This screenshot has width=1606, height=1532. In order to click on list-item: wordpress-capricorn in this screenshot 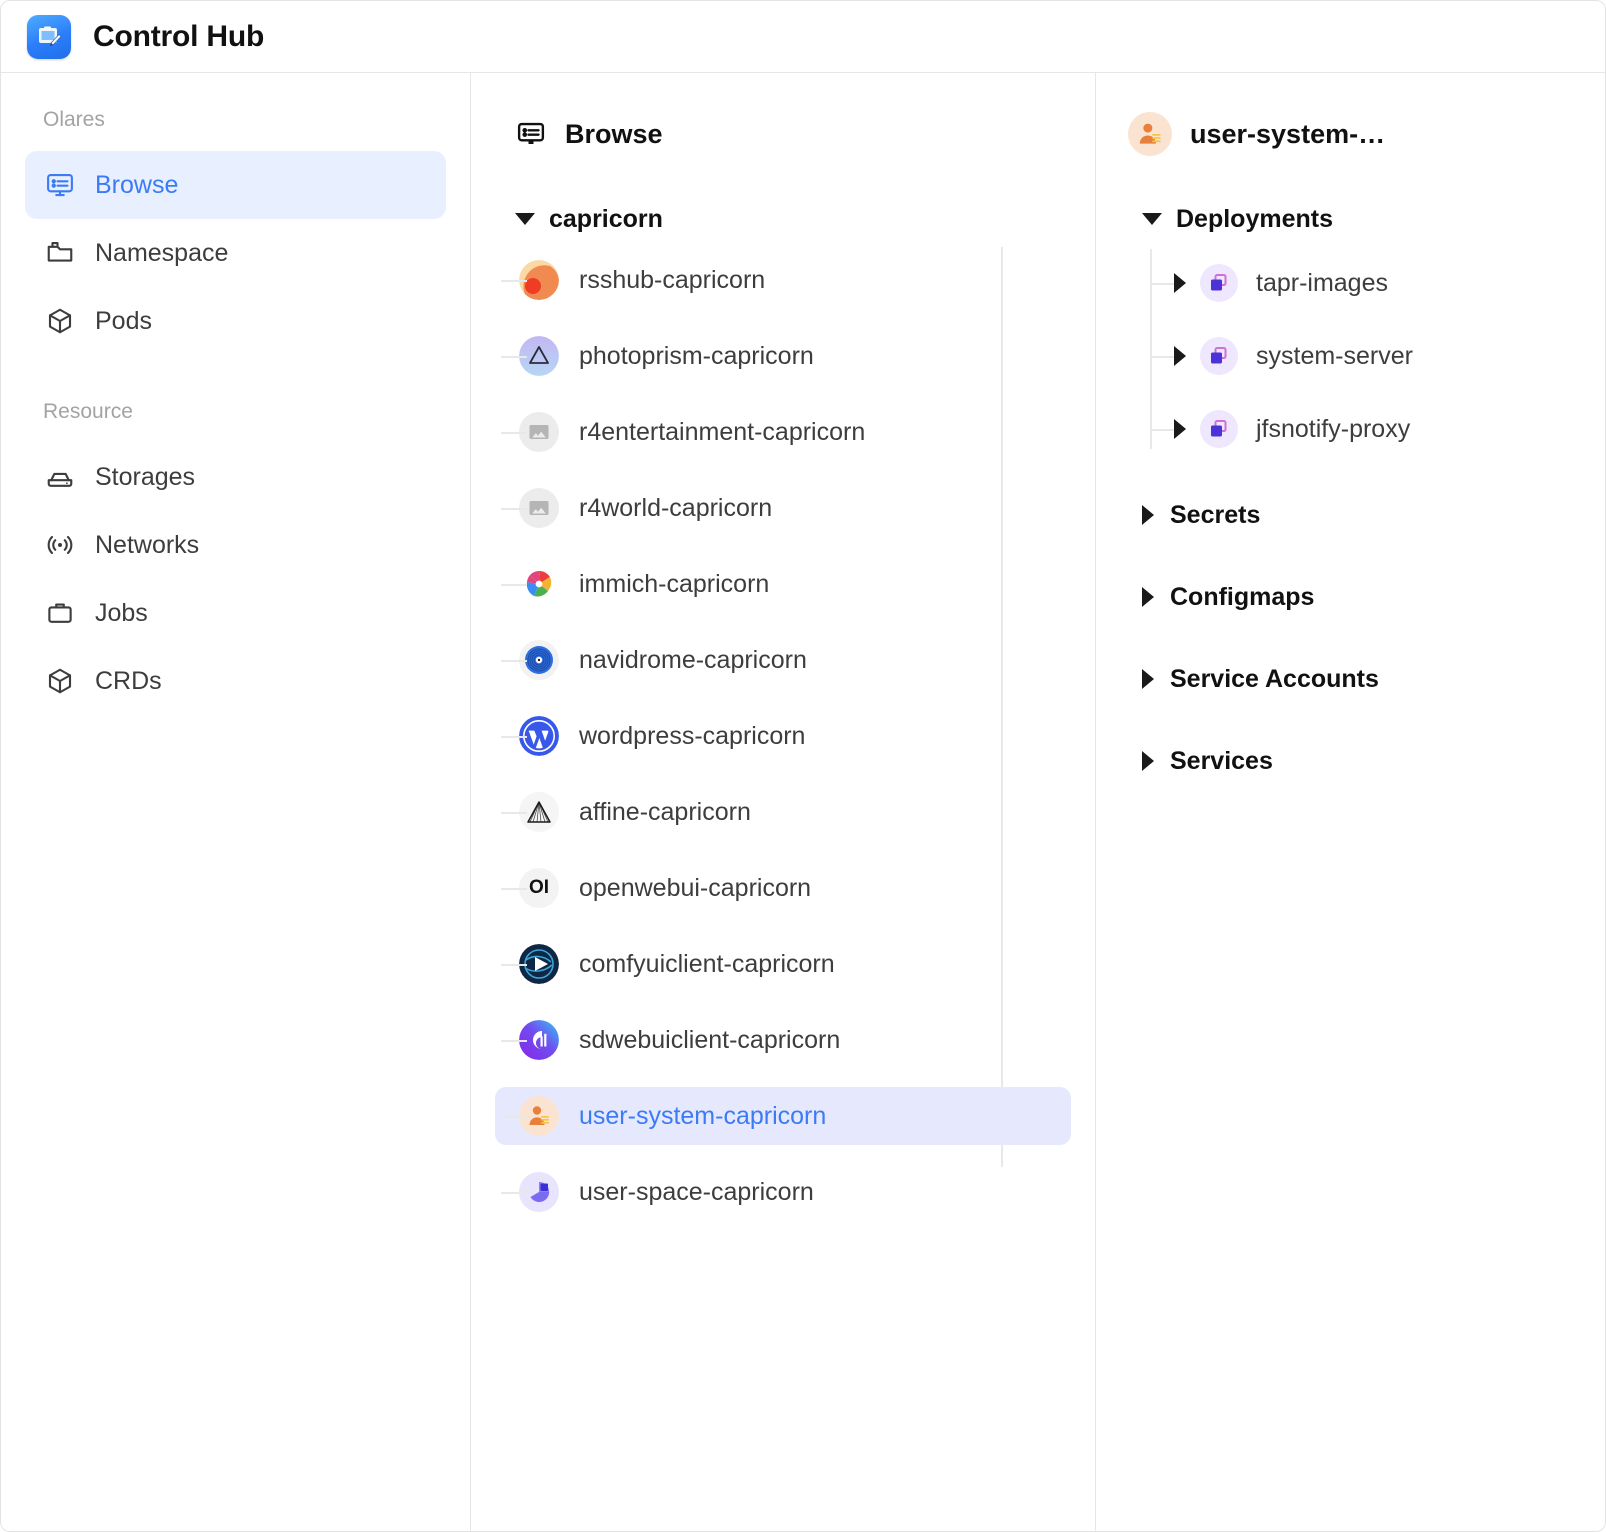, I will do `click(783, 736)`.